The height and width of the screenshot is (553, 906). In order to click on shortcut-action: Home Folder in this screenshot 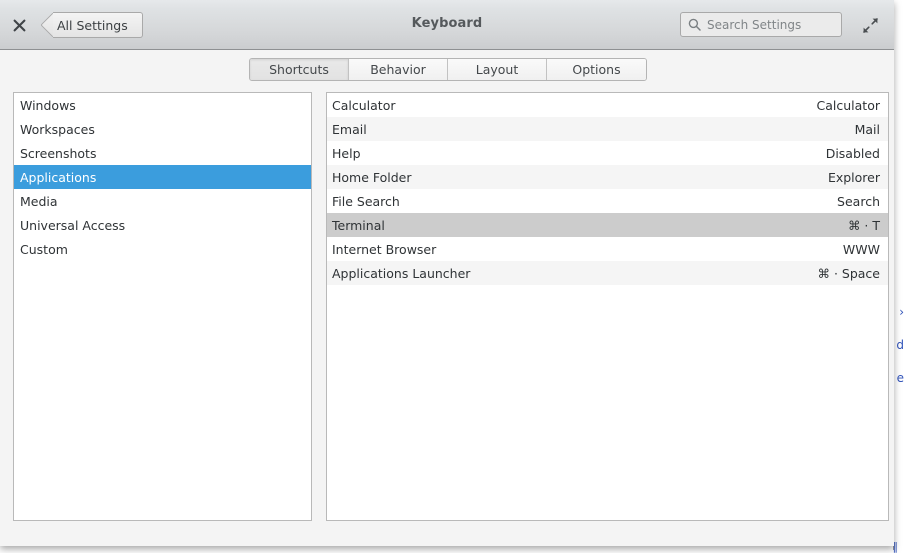, I will do `click(372, 177)`.